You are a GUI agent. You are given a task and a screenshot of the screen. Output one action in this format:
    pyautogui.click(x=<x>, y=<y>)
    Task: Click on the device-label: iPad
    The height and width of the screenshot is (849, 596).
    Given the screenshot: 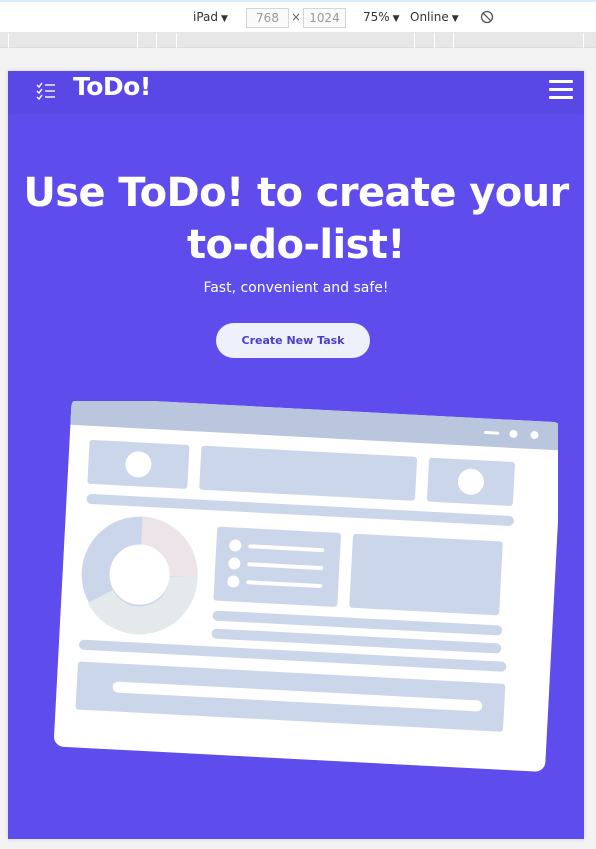 What is the action you would take?
    pyautogui.click(x=206, y=17)
    